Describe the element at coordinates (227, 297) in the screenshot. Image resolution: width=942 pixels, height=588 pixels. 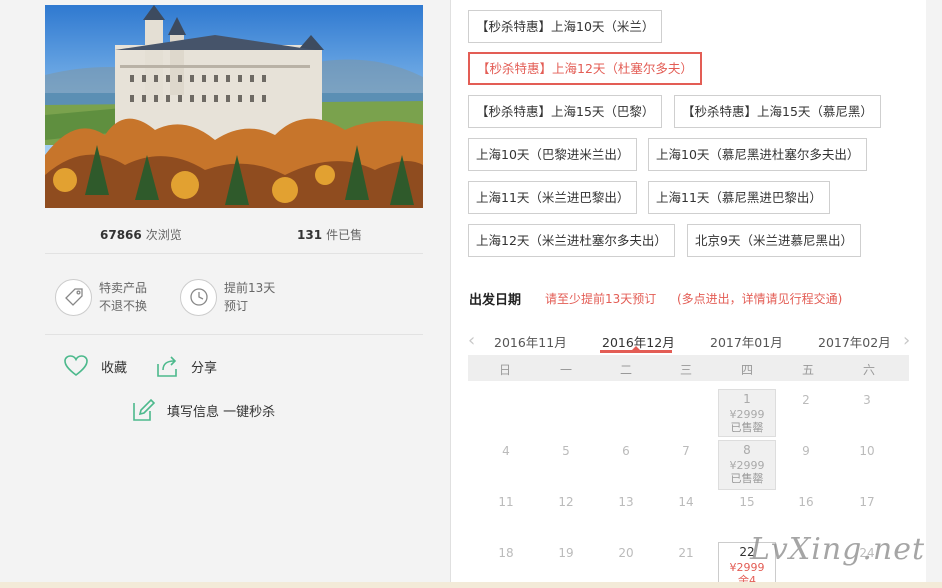
I see `feature-advance-booking: 提前13天 预订` at that location.